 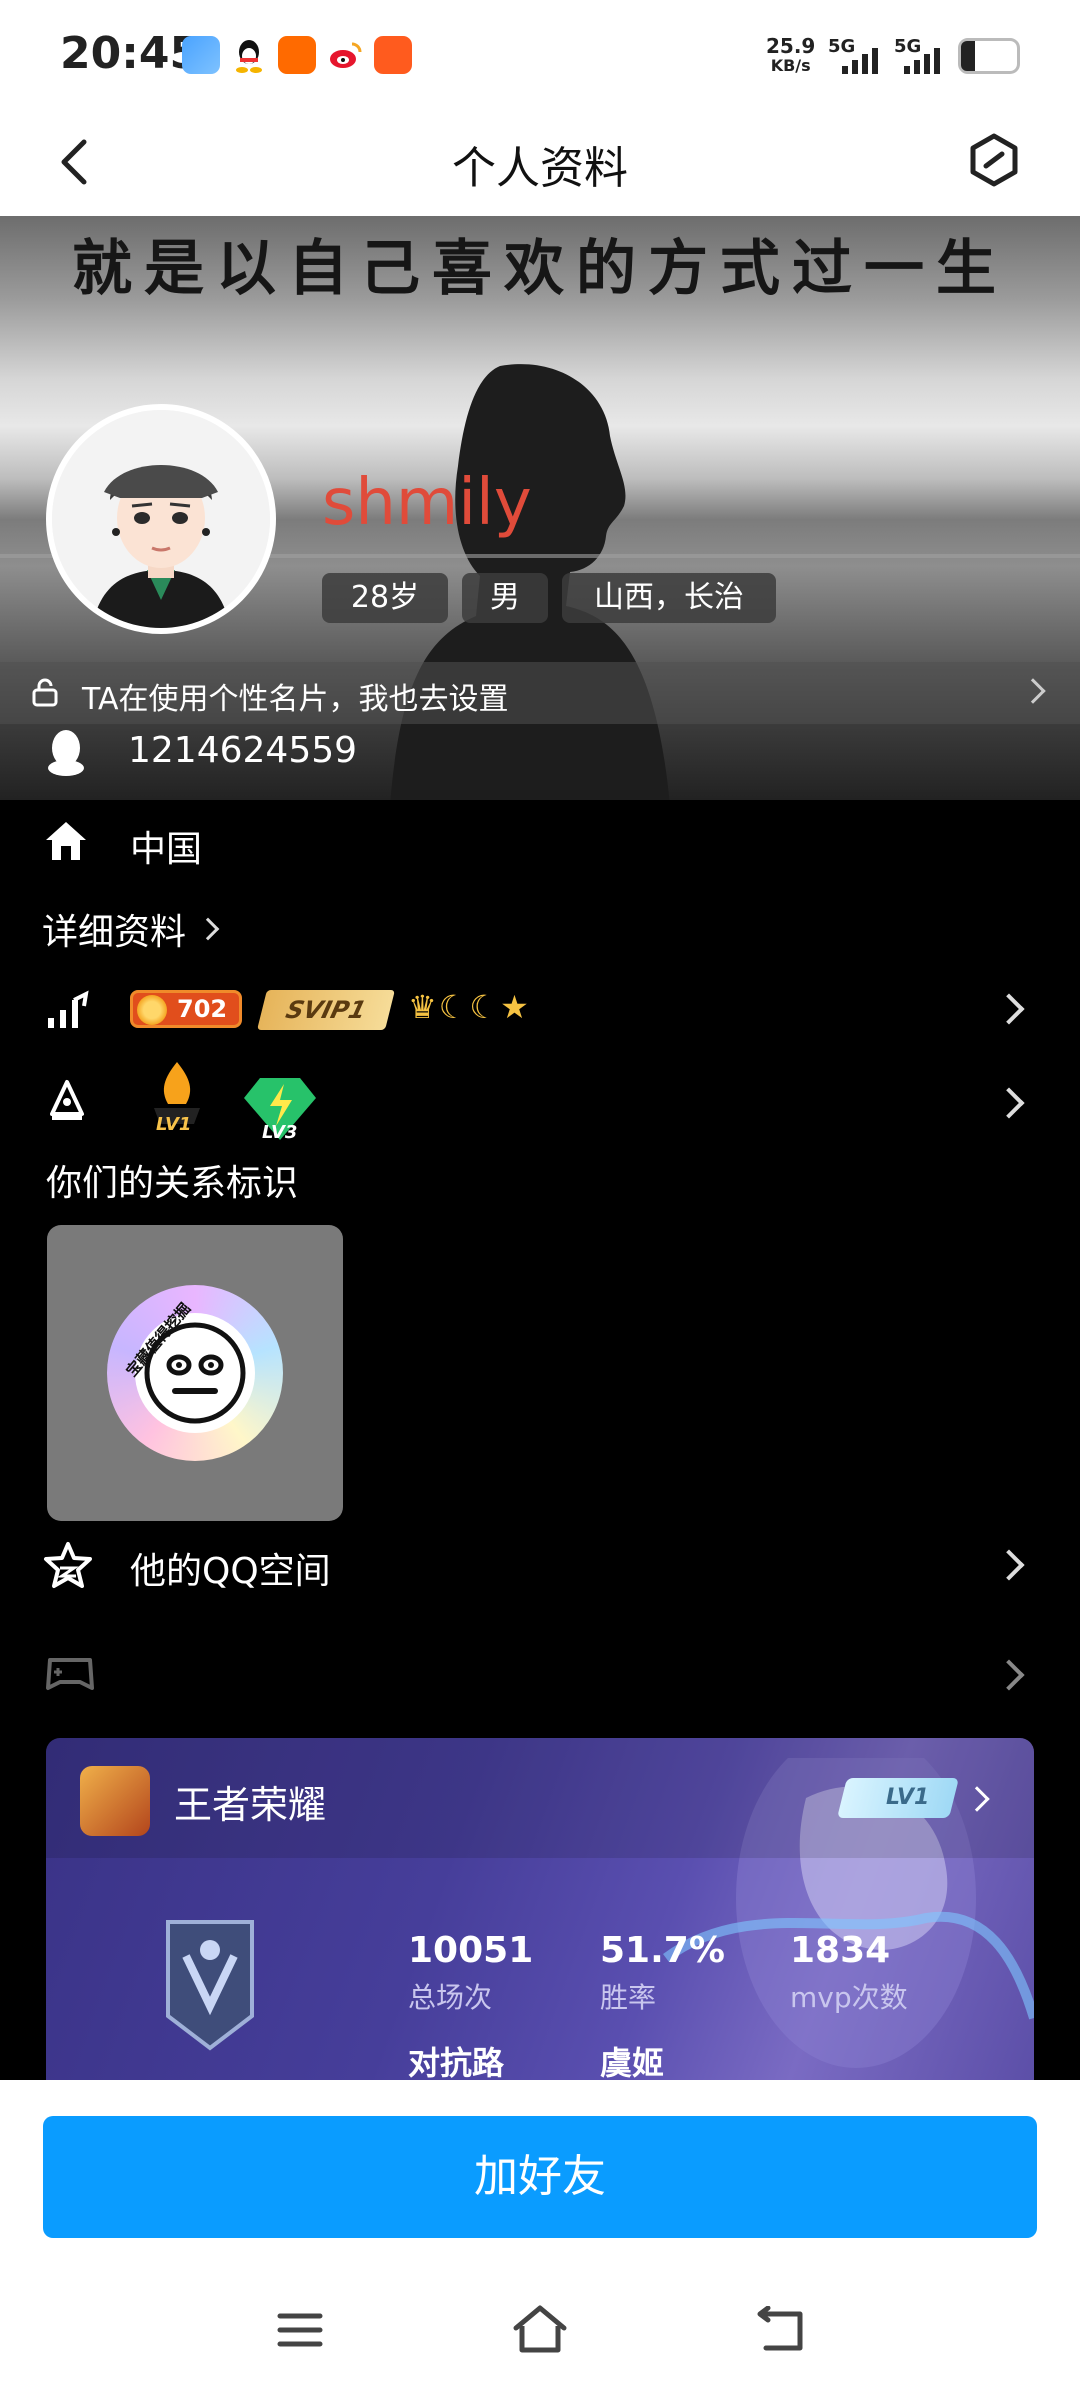 What do you see at coordinates (989, 56) in the screenshot?
I see `battery-icon` at bounding box center [989, 56].